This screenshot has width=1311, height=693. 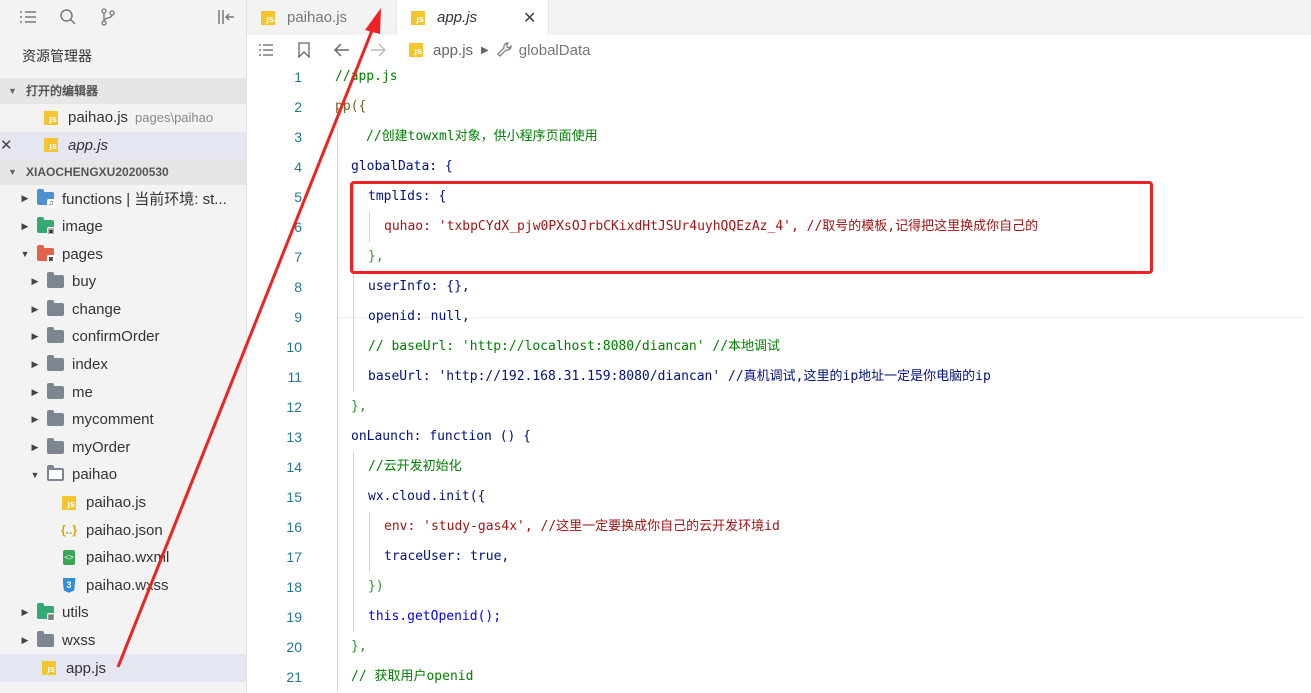 What do you see at coordinates (304, 50) in the screenshot?
I see `bookmark-icon` at bounding box center [304, 50].